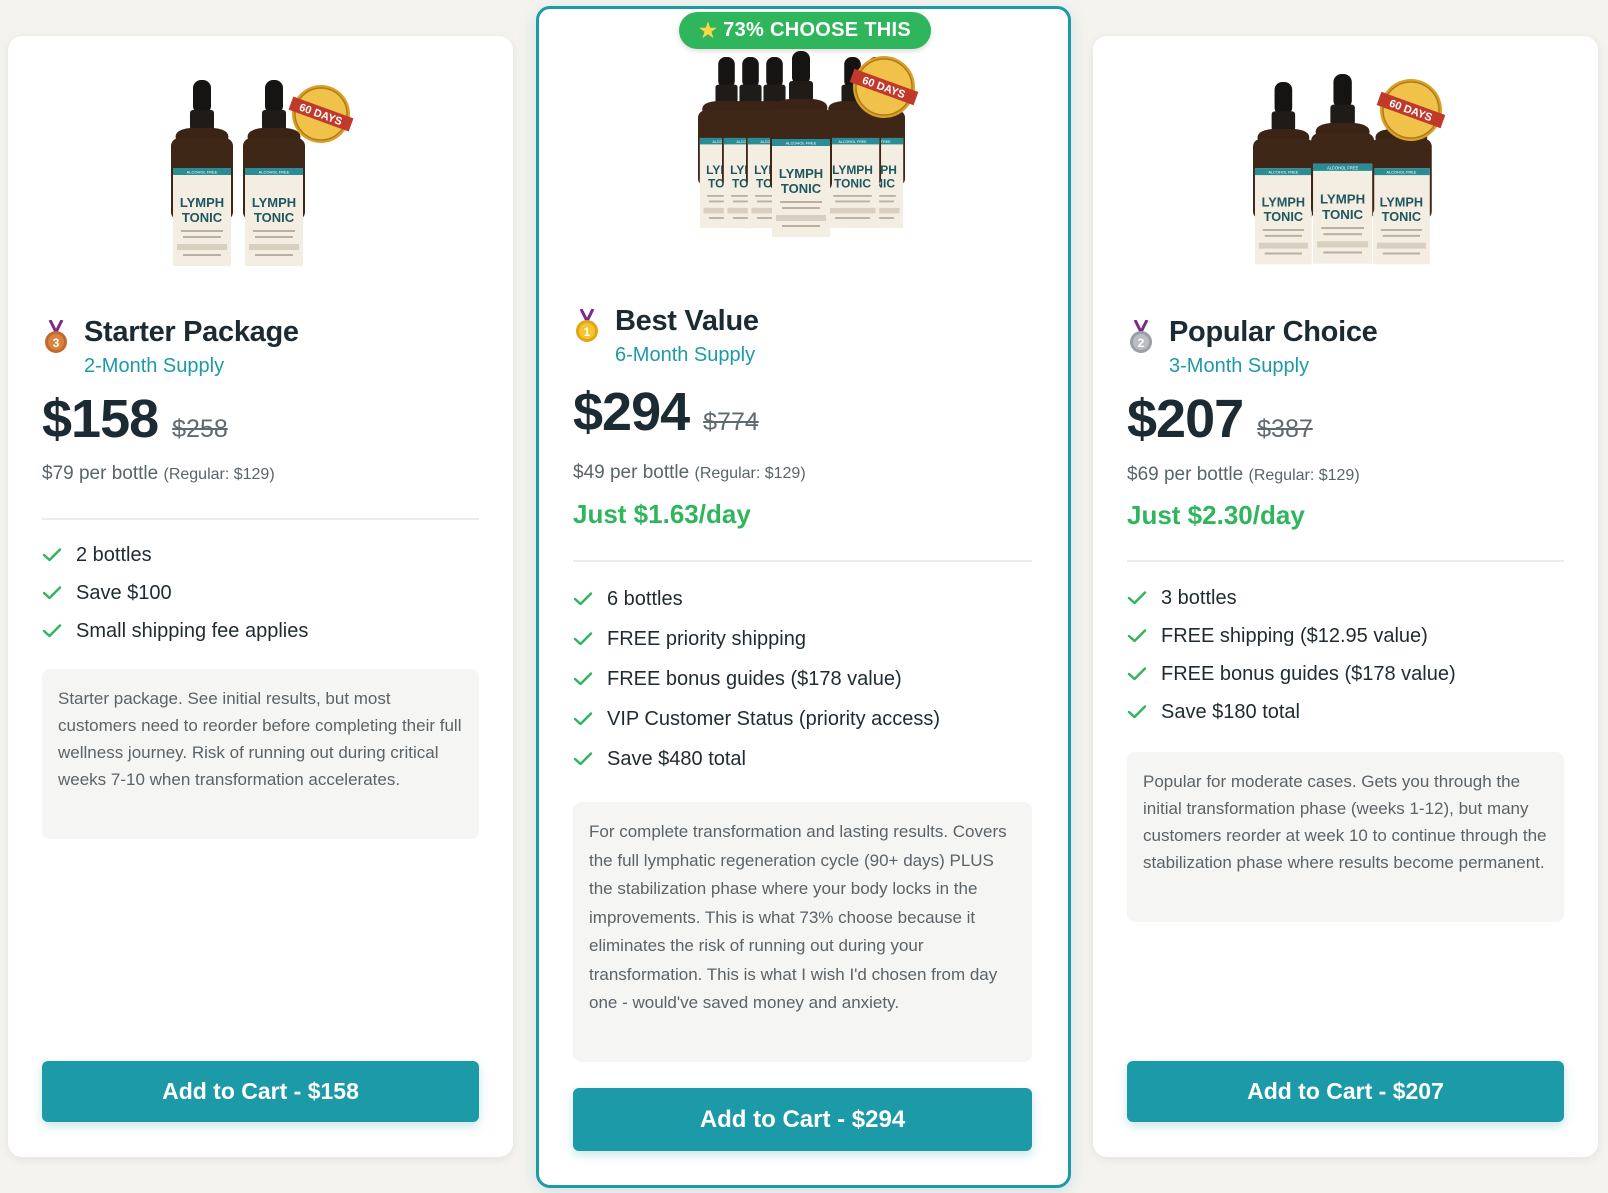  What do you see at coordinates (175, 555) in the screenshot?
I see `feature-item: 2 bottles` at bounding box center [175, 555].